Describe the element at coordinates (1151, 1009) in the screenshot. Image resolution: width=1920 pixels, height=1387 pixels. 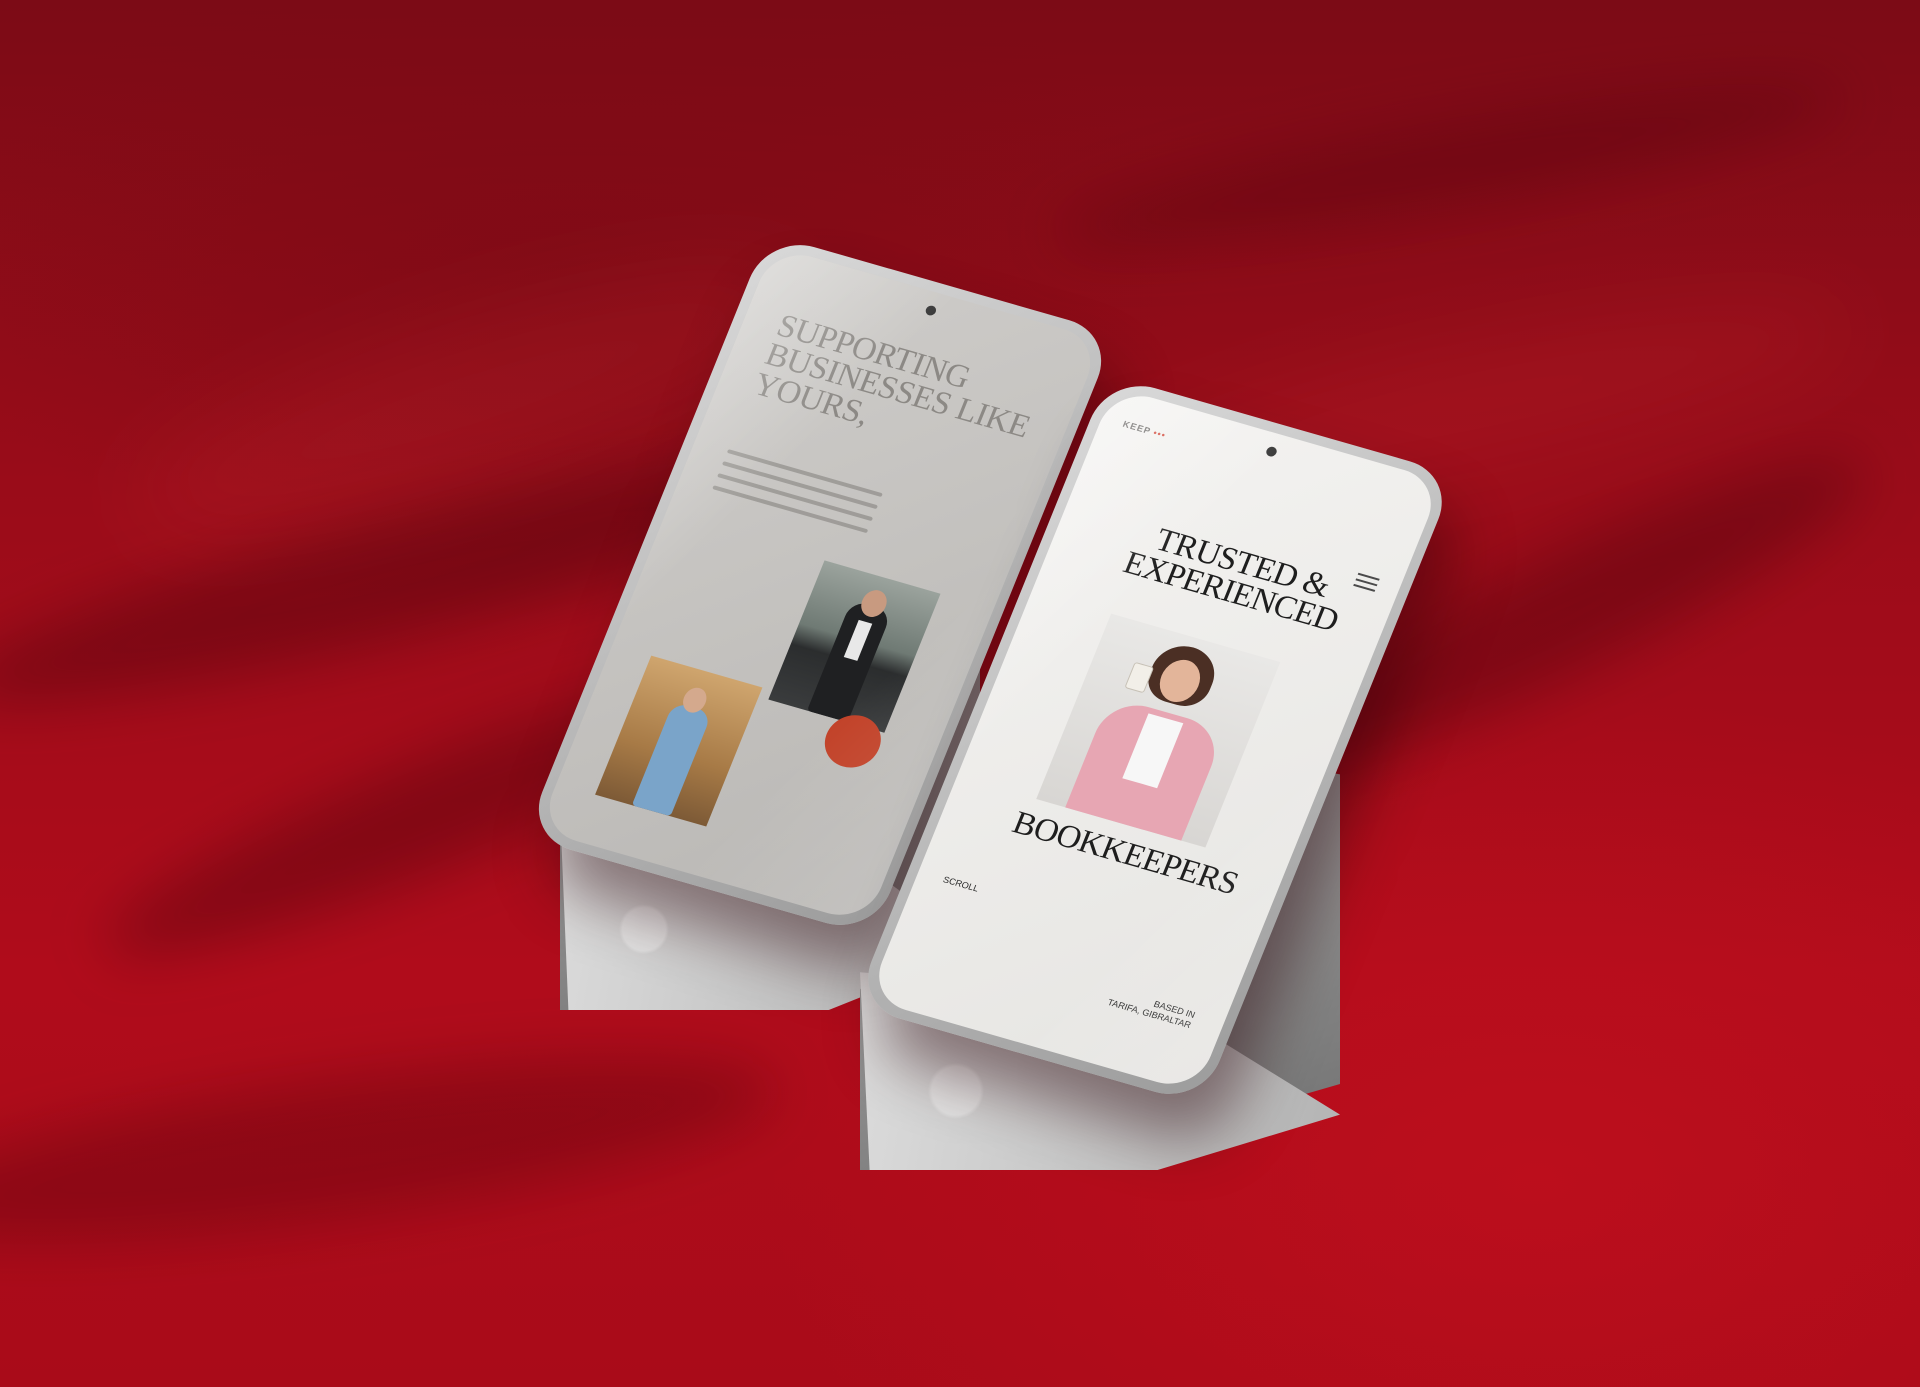
I see `location-text: BASED IN TARIFA, GIBRALTAR` at that location.